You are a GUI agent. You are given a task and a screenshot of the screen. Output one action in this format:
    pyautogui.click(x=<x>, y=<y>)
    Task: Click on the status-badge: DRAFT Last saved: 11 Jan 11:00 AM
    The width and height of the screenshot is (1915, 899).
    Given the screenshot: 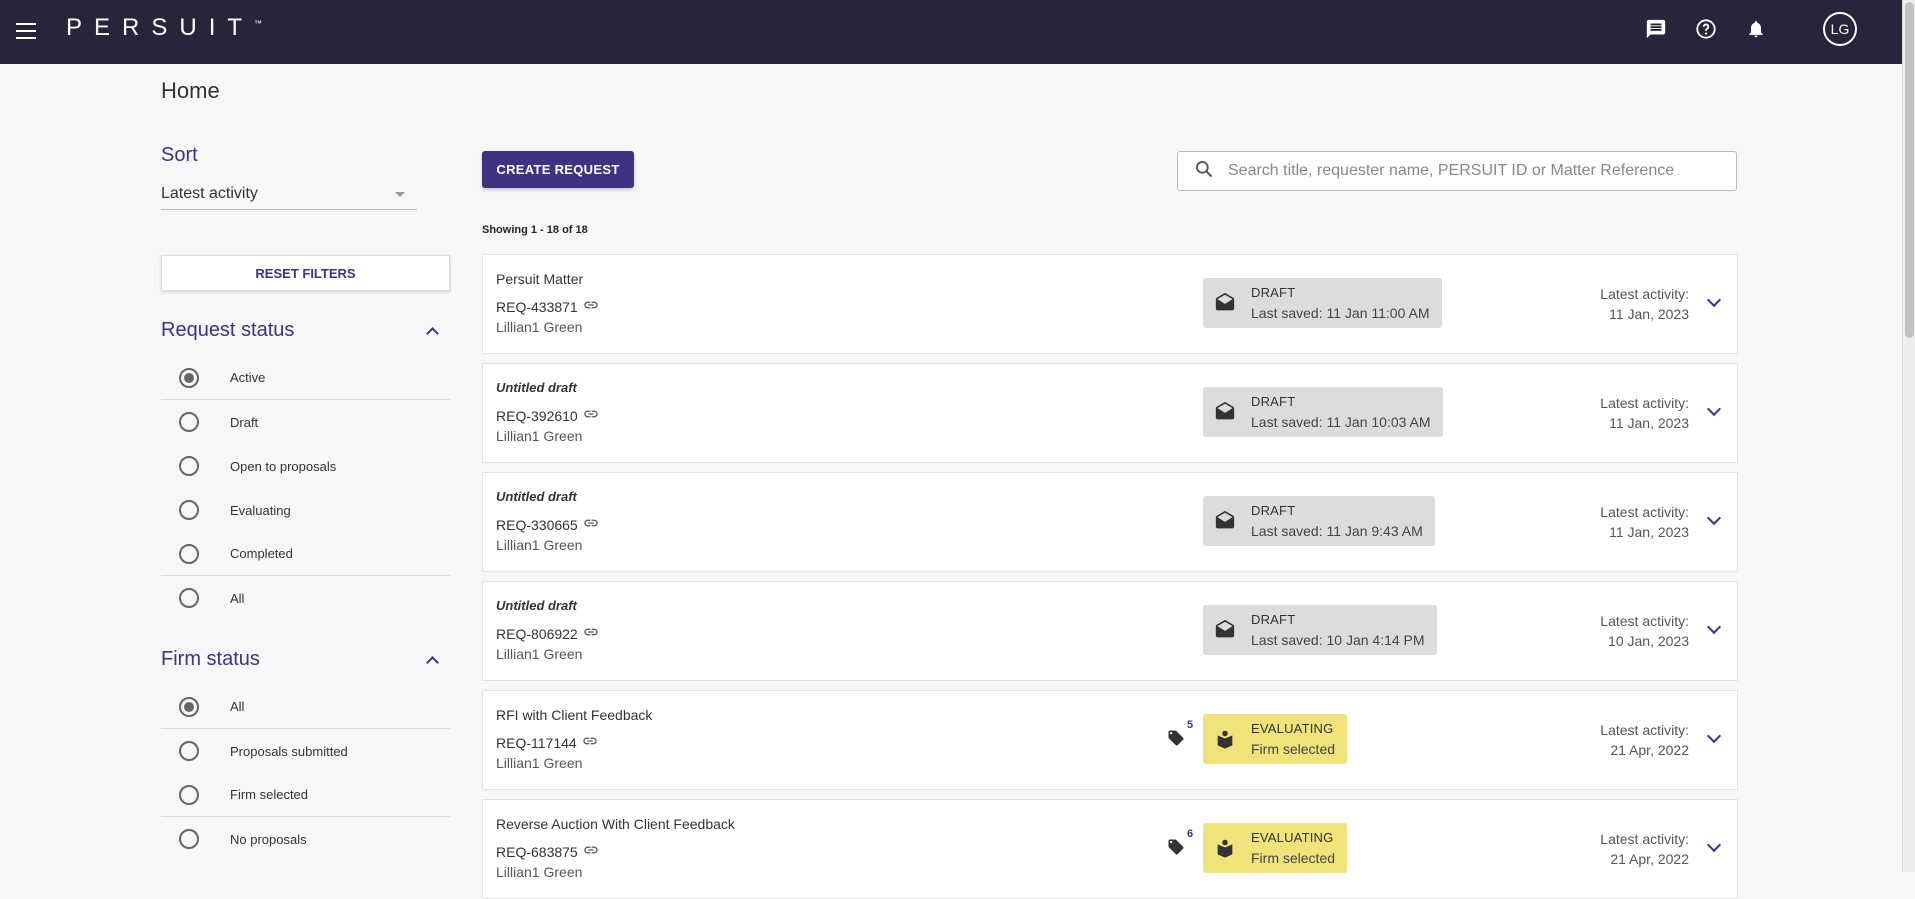 What is the action you would take?
    pyautogui.click(x=1322, y=303)
    